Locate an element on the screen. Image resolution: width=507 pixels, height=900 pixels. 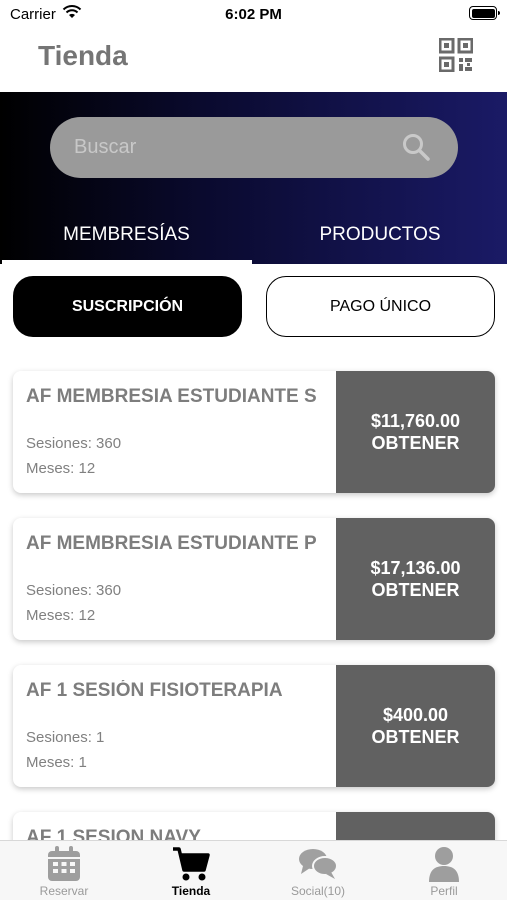
status-bar: Carrier 6:02 PM is located at coordinates (253, 15).